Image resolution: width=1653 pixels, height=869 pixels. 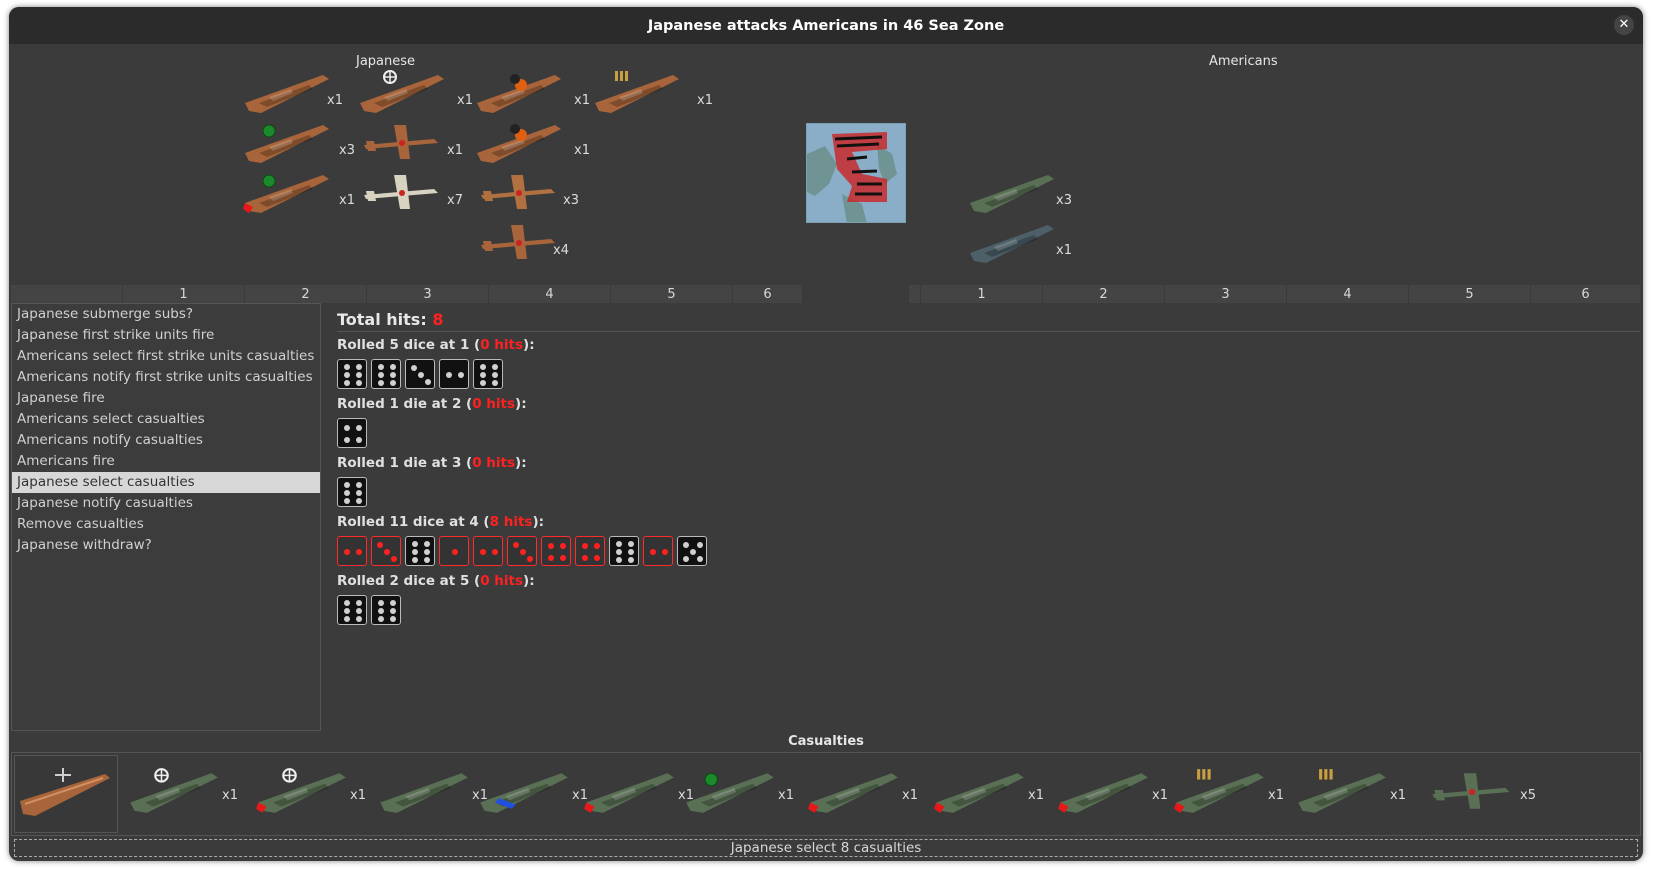 I want to click on column-header: 4, so click(x=550, y=294).